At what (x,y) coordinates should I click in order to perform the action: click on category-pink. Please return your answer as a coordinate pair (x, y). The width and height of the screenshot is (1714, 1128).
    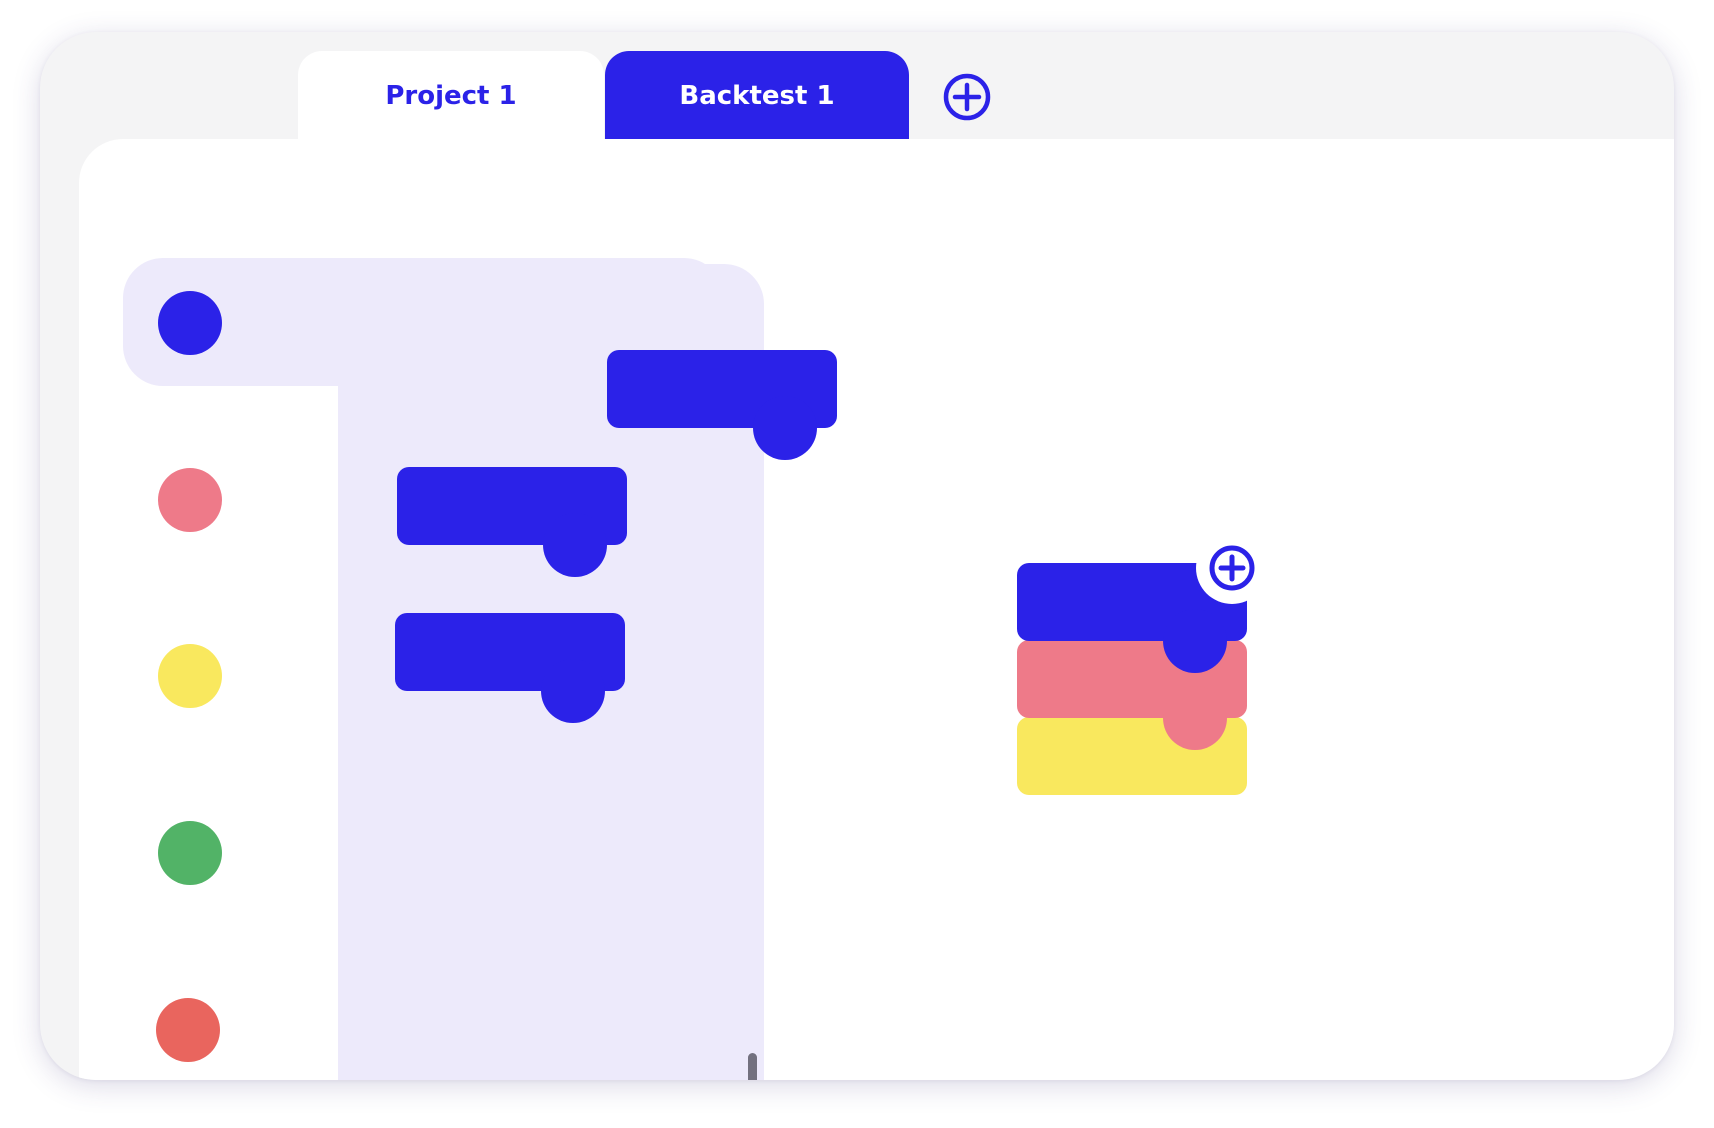
    Looking at the image, I should click on (190, 500).